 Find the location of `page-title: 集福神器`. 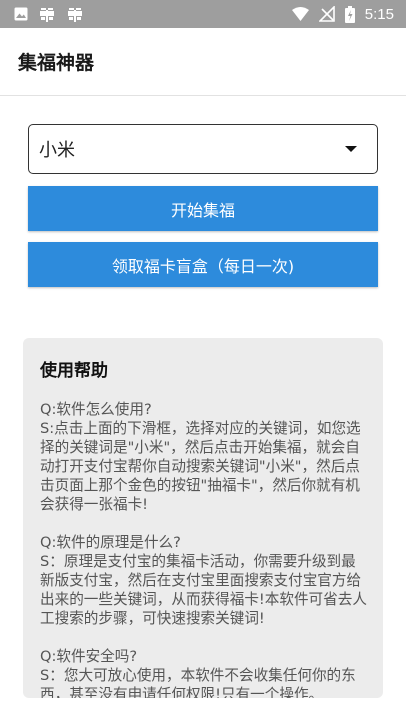

page-title: 集福神器 is located at coordinates (56, 63).